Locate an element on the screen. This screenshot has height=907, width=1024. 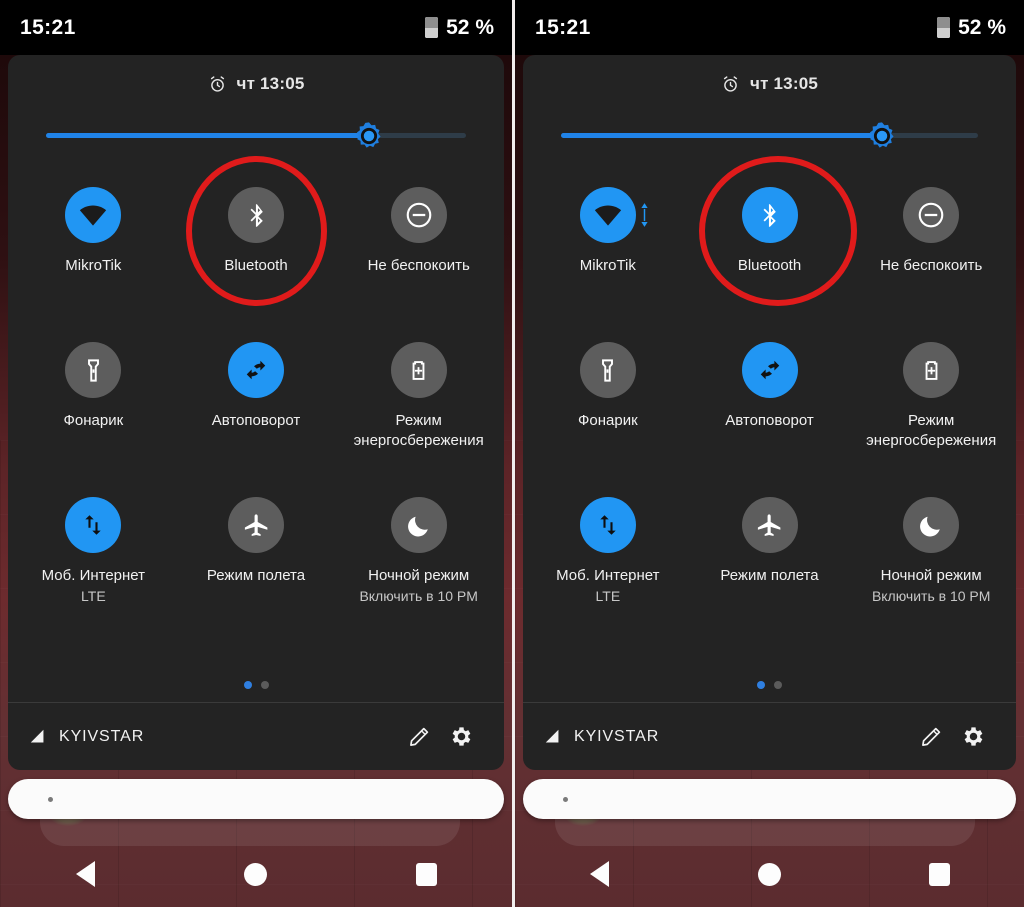
status-bar: 15:21 52 % is located at coordinates (769, 27).